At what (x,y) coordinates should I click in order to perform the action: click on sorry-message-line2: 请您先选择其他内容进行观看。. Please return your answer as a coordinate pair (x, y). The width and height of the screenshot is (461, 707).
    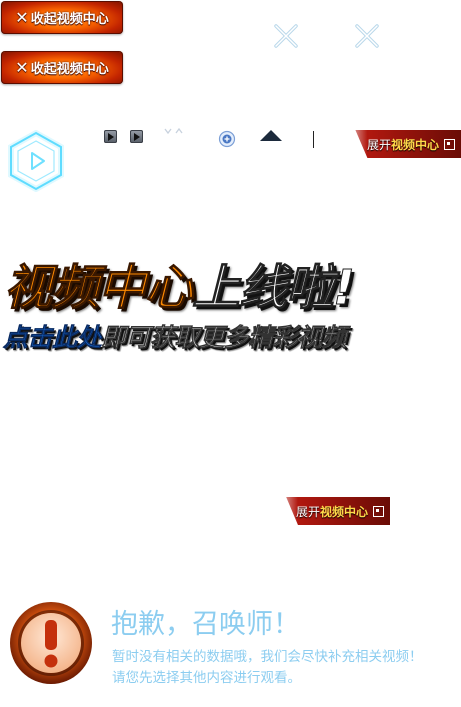
    Looking at the image, I should click on (206, 678).